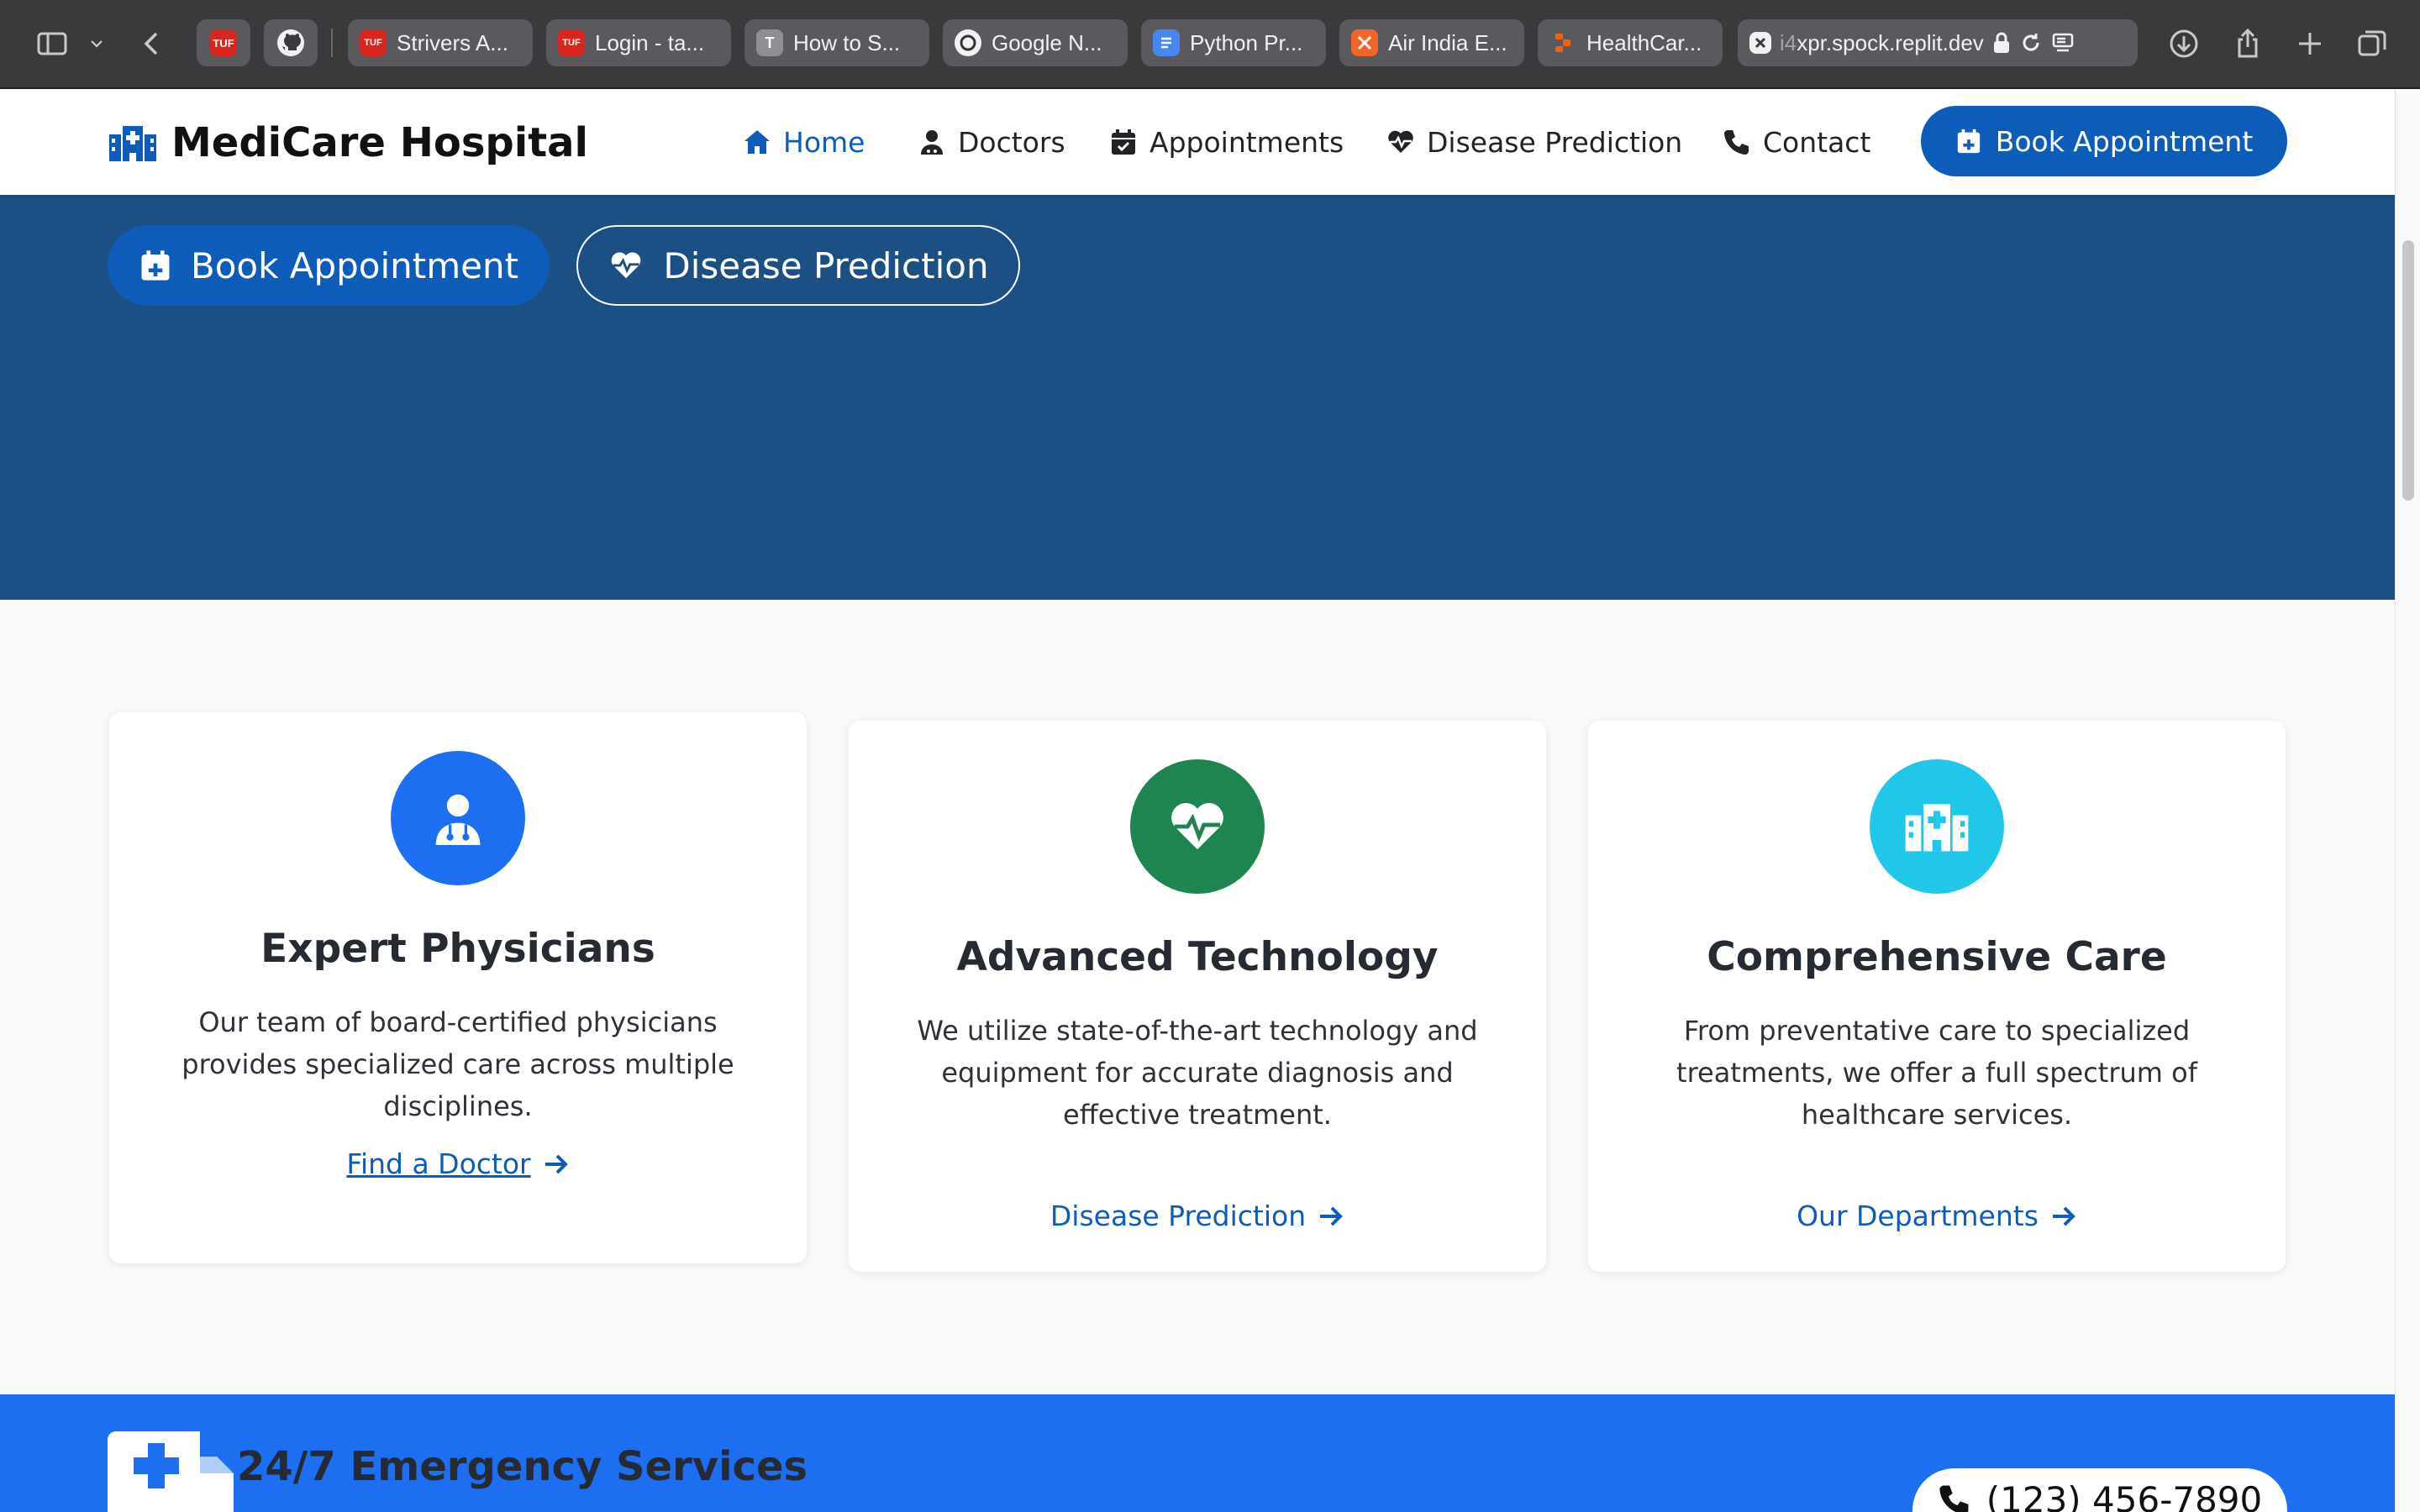 Image resolution: width=2420 pixels, height=1512 pixels. Describe the element at coordinates (1789, 42) in the screenshot. I see `address-prefix: i4` at that location.